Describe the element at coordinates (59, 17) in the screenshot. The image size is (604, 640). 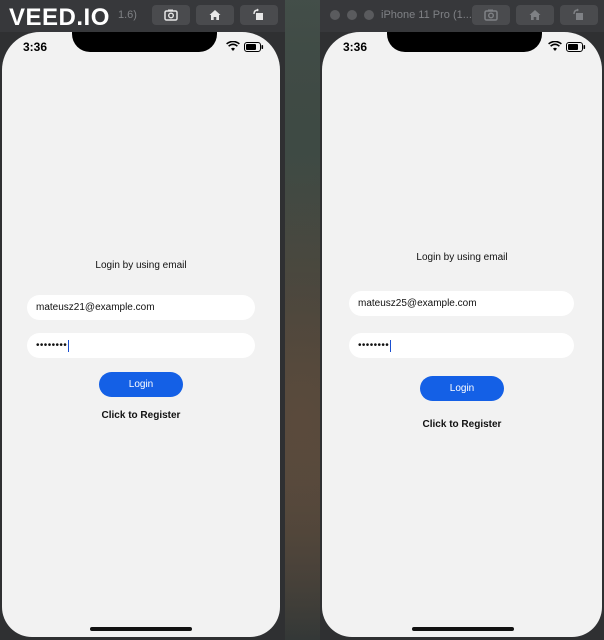
I see `watermark-logo: VEED.IO` at that location.